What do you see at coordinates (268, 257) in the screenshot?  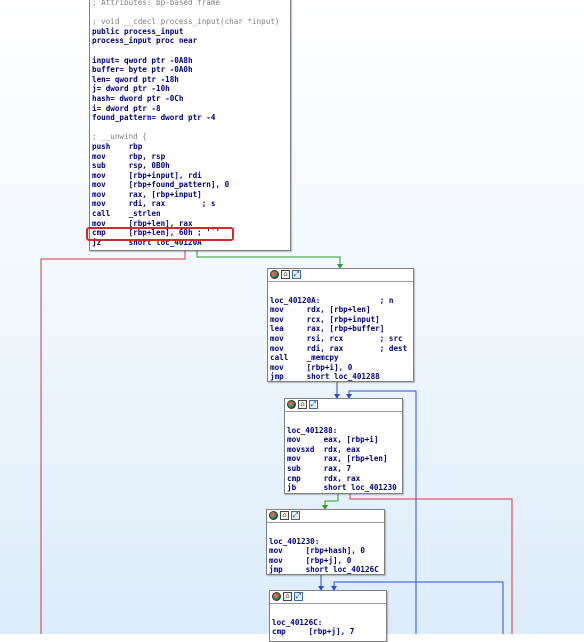 I see `edge-main-to-40120A` at bounding box center [268, 257].